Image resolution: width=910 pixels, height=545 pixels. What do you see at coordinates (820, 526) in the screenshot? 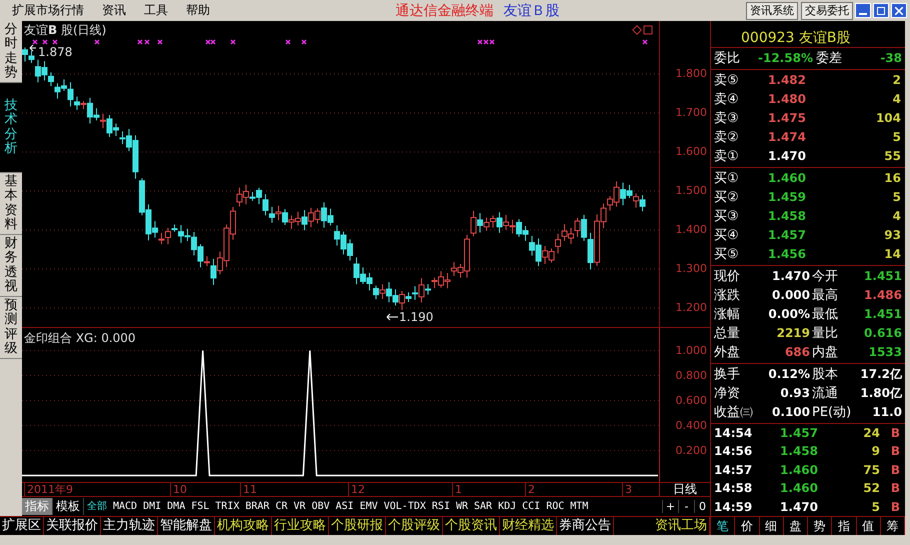
I see `detail-tab: 势` at bounding box center [820, 526].